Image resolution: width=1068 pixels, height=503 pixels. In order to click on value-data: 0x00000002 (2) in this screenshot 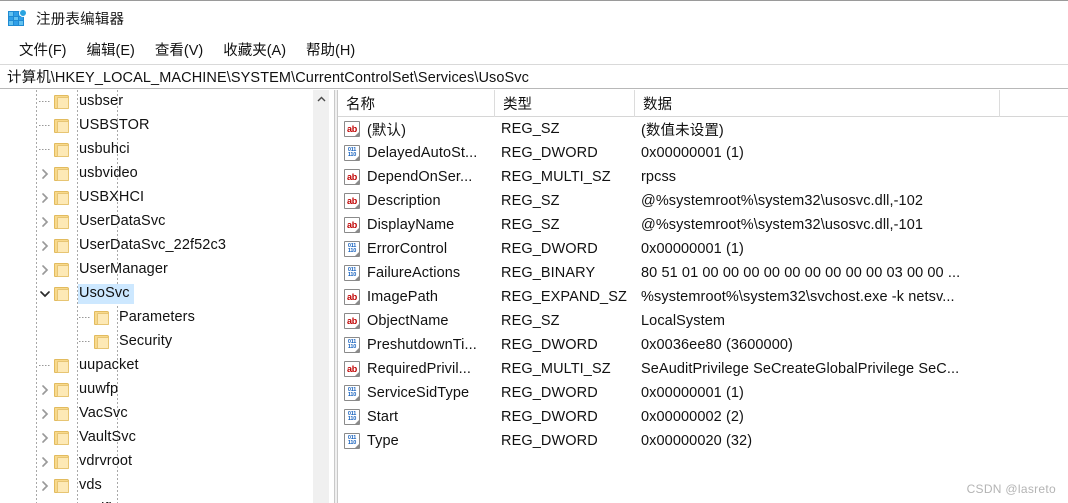, I will do `click(692, 417)`.